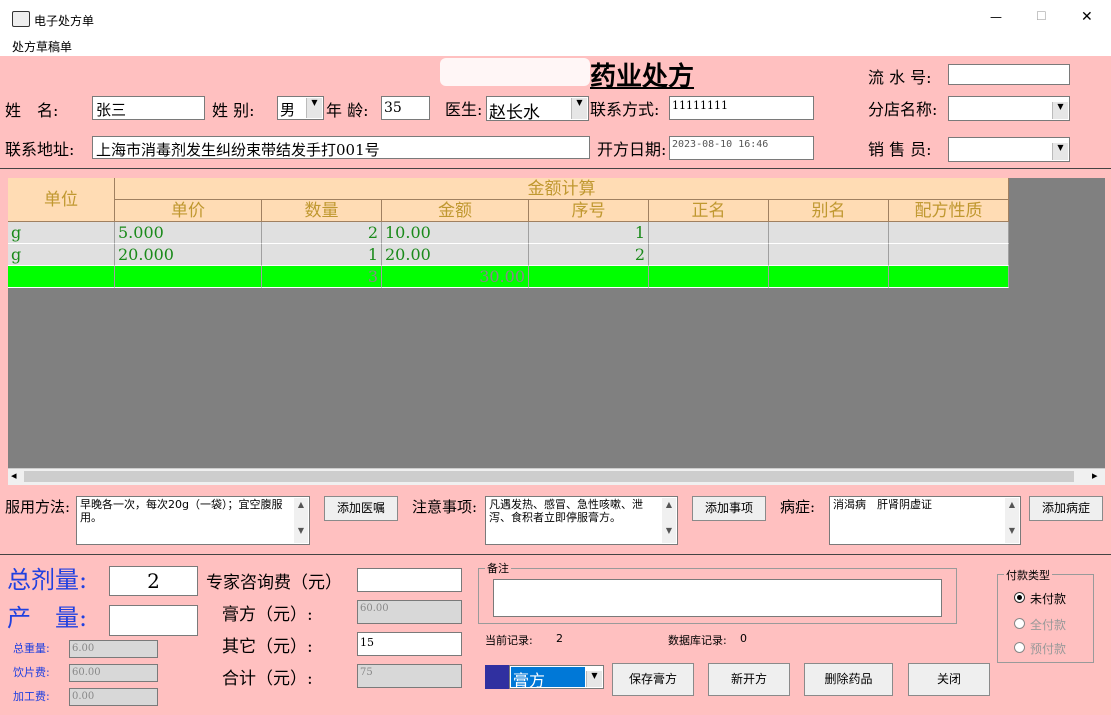  I want to click on weight-label: 总重量:, so click(31, 648).